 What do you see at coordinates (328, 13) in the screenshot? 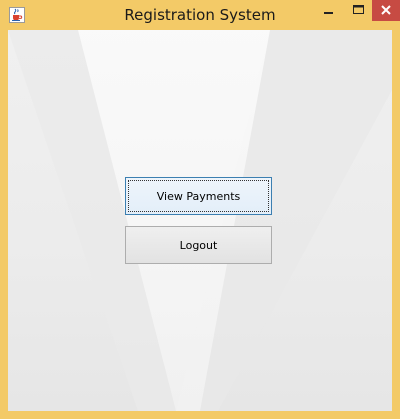
I see `minimize-icon` at bounding box center [328, 13].